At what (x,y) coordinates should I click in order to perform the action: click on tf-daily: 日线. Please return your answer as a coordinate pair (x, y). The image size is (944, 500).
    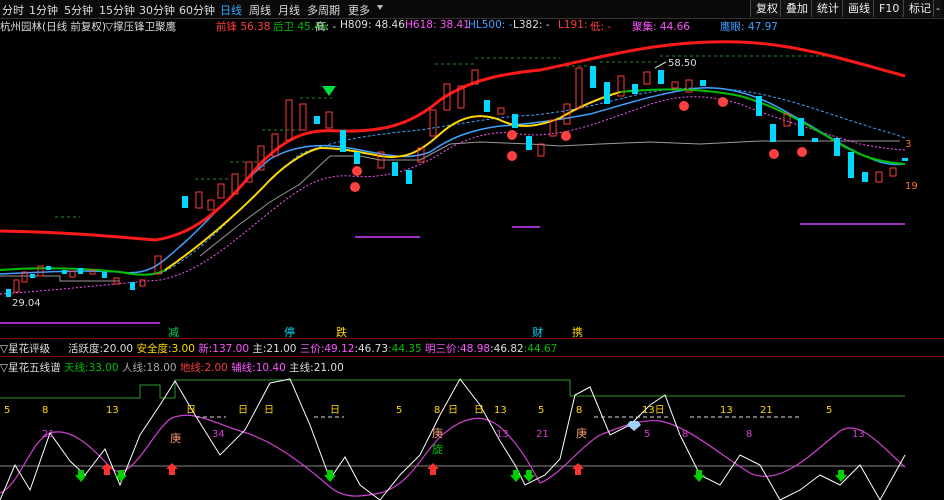
    Looking at the image, I should click on (231, 10).